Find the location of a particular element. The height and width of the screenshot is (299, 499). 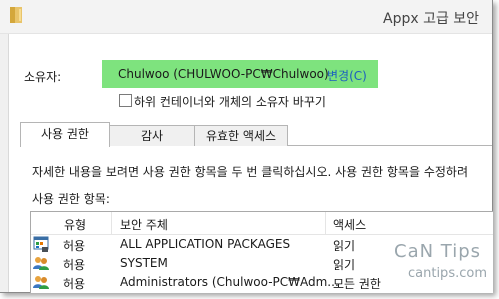

row-access: 모든 권한 is located at coordinates (357, 284).